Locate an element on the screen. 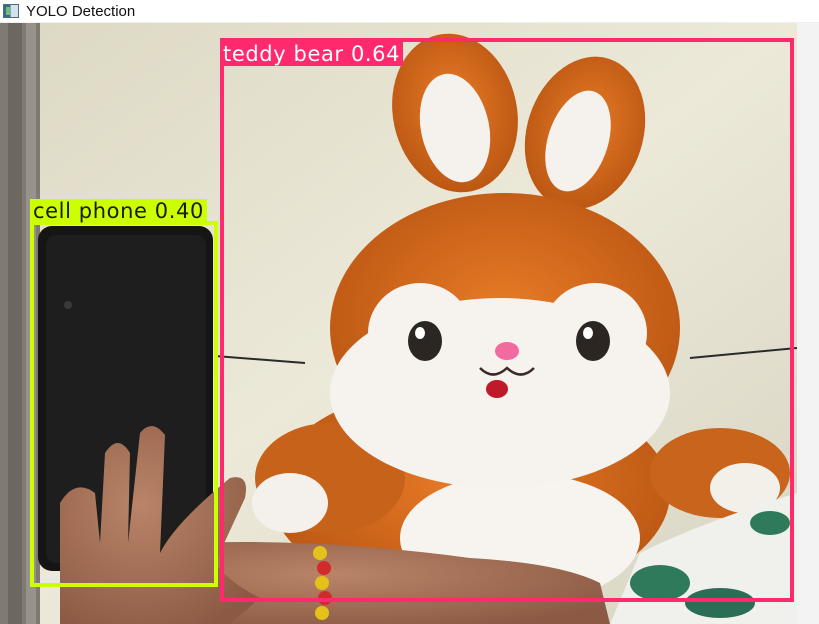  cell-phone-label: cell phone 0.40 is located at coordinates (118, 211).